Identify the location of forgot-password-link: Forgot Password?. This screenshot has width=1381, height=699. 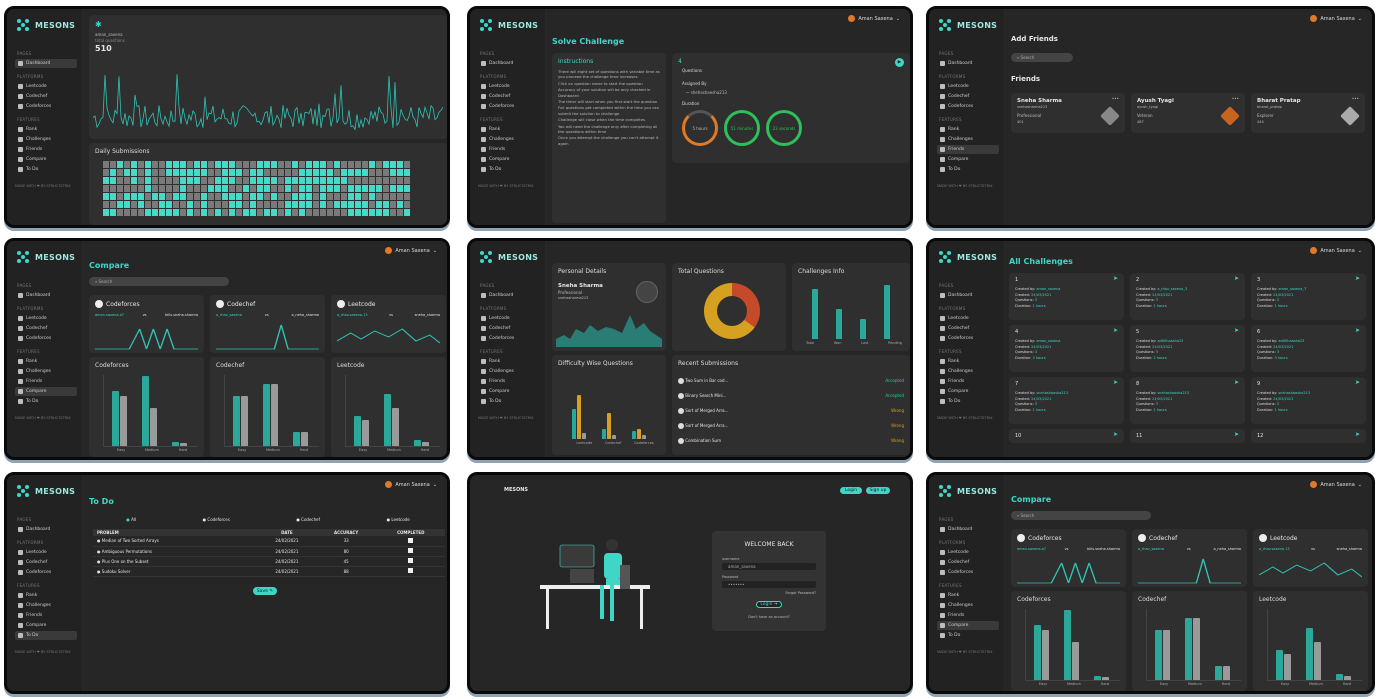
(801, 593).